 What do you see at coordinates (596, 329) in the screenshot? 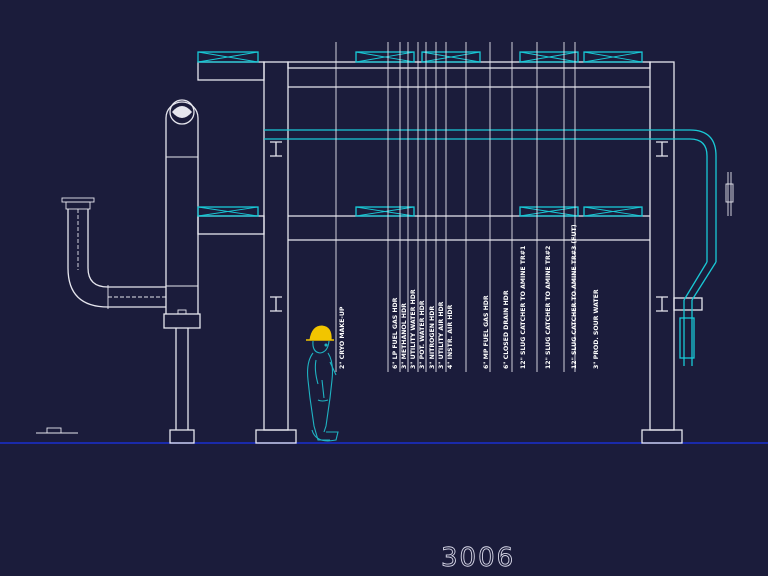
I see `pipe-label: 3" PROD. SOUR WATER` at bounding box center [596, 329].